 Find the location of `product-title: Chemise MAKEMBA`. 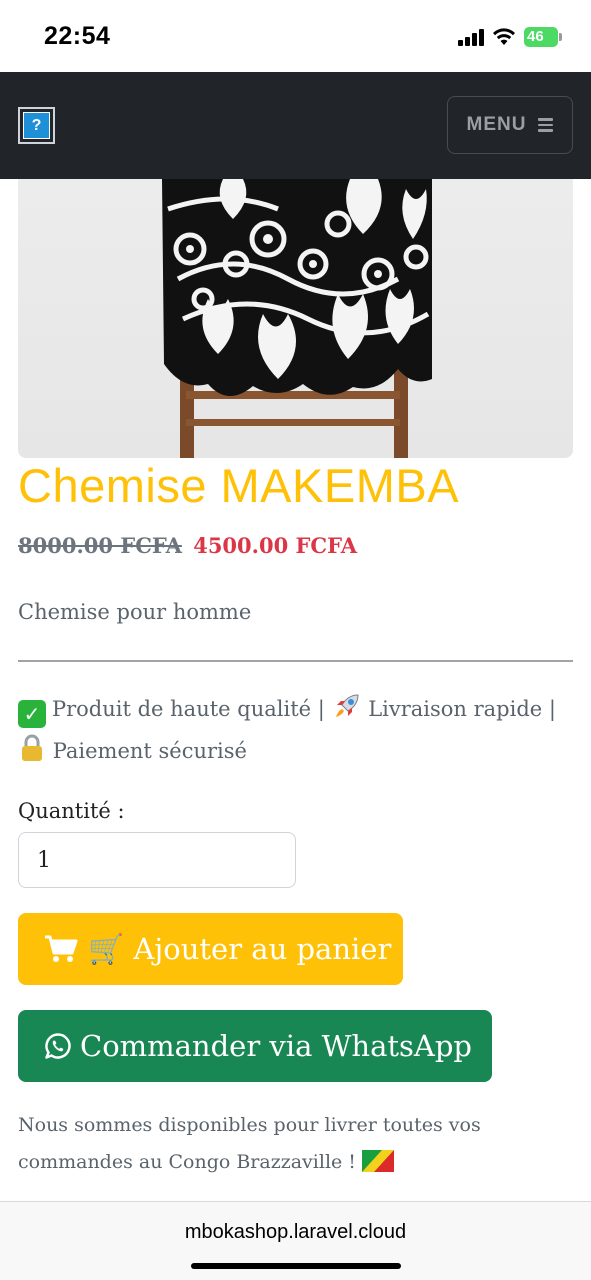

product-title: Chemise MAKEMBA is located at coordinates (239, 485).